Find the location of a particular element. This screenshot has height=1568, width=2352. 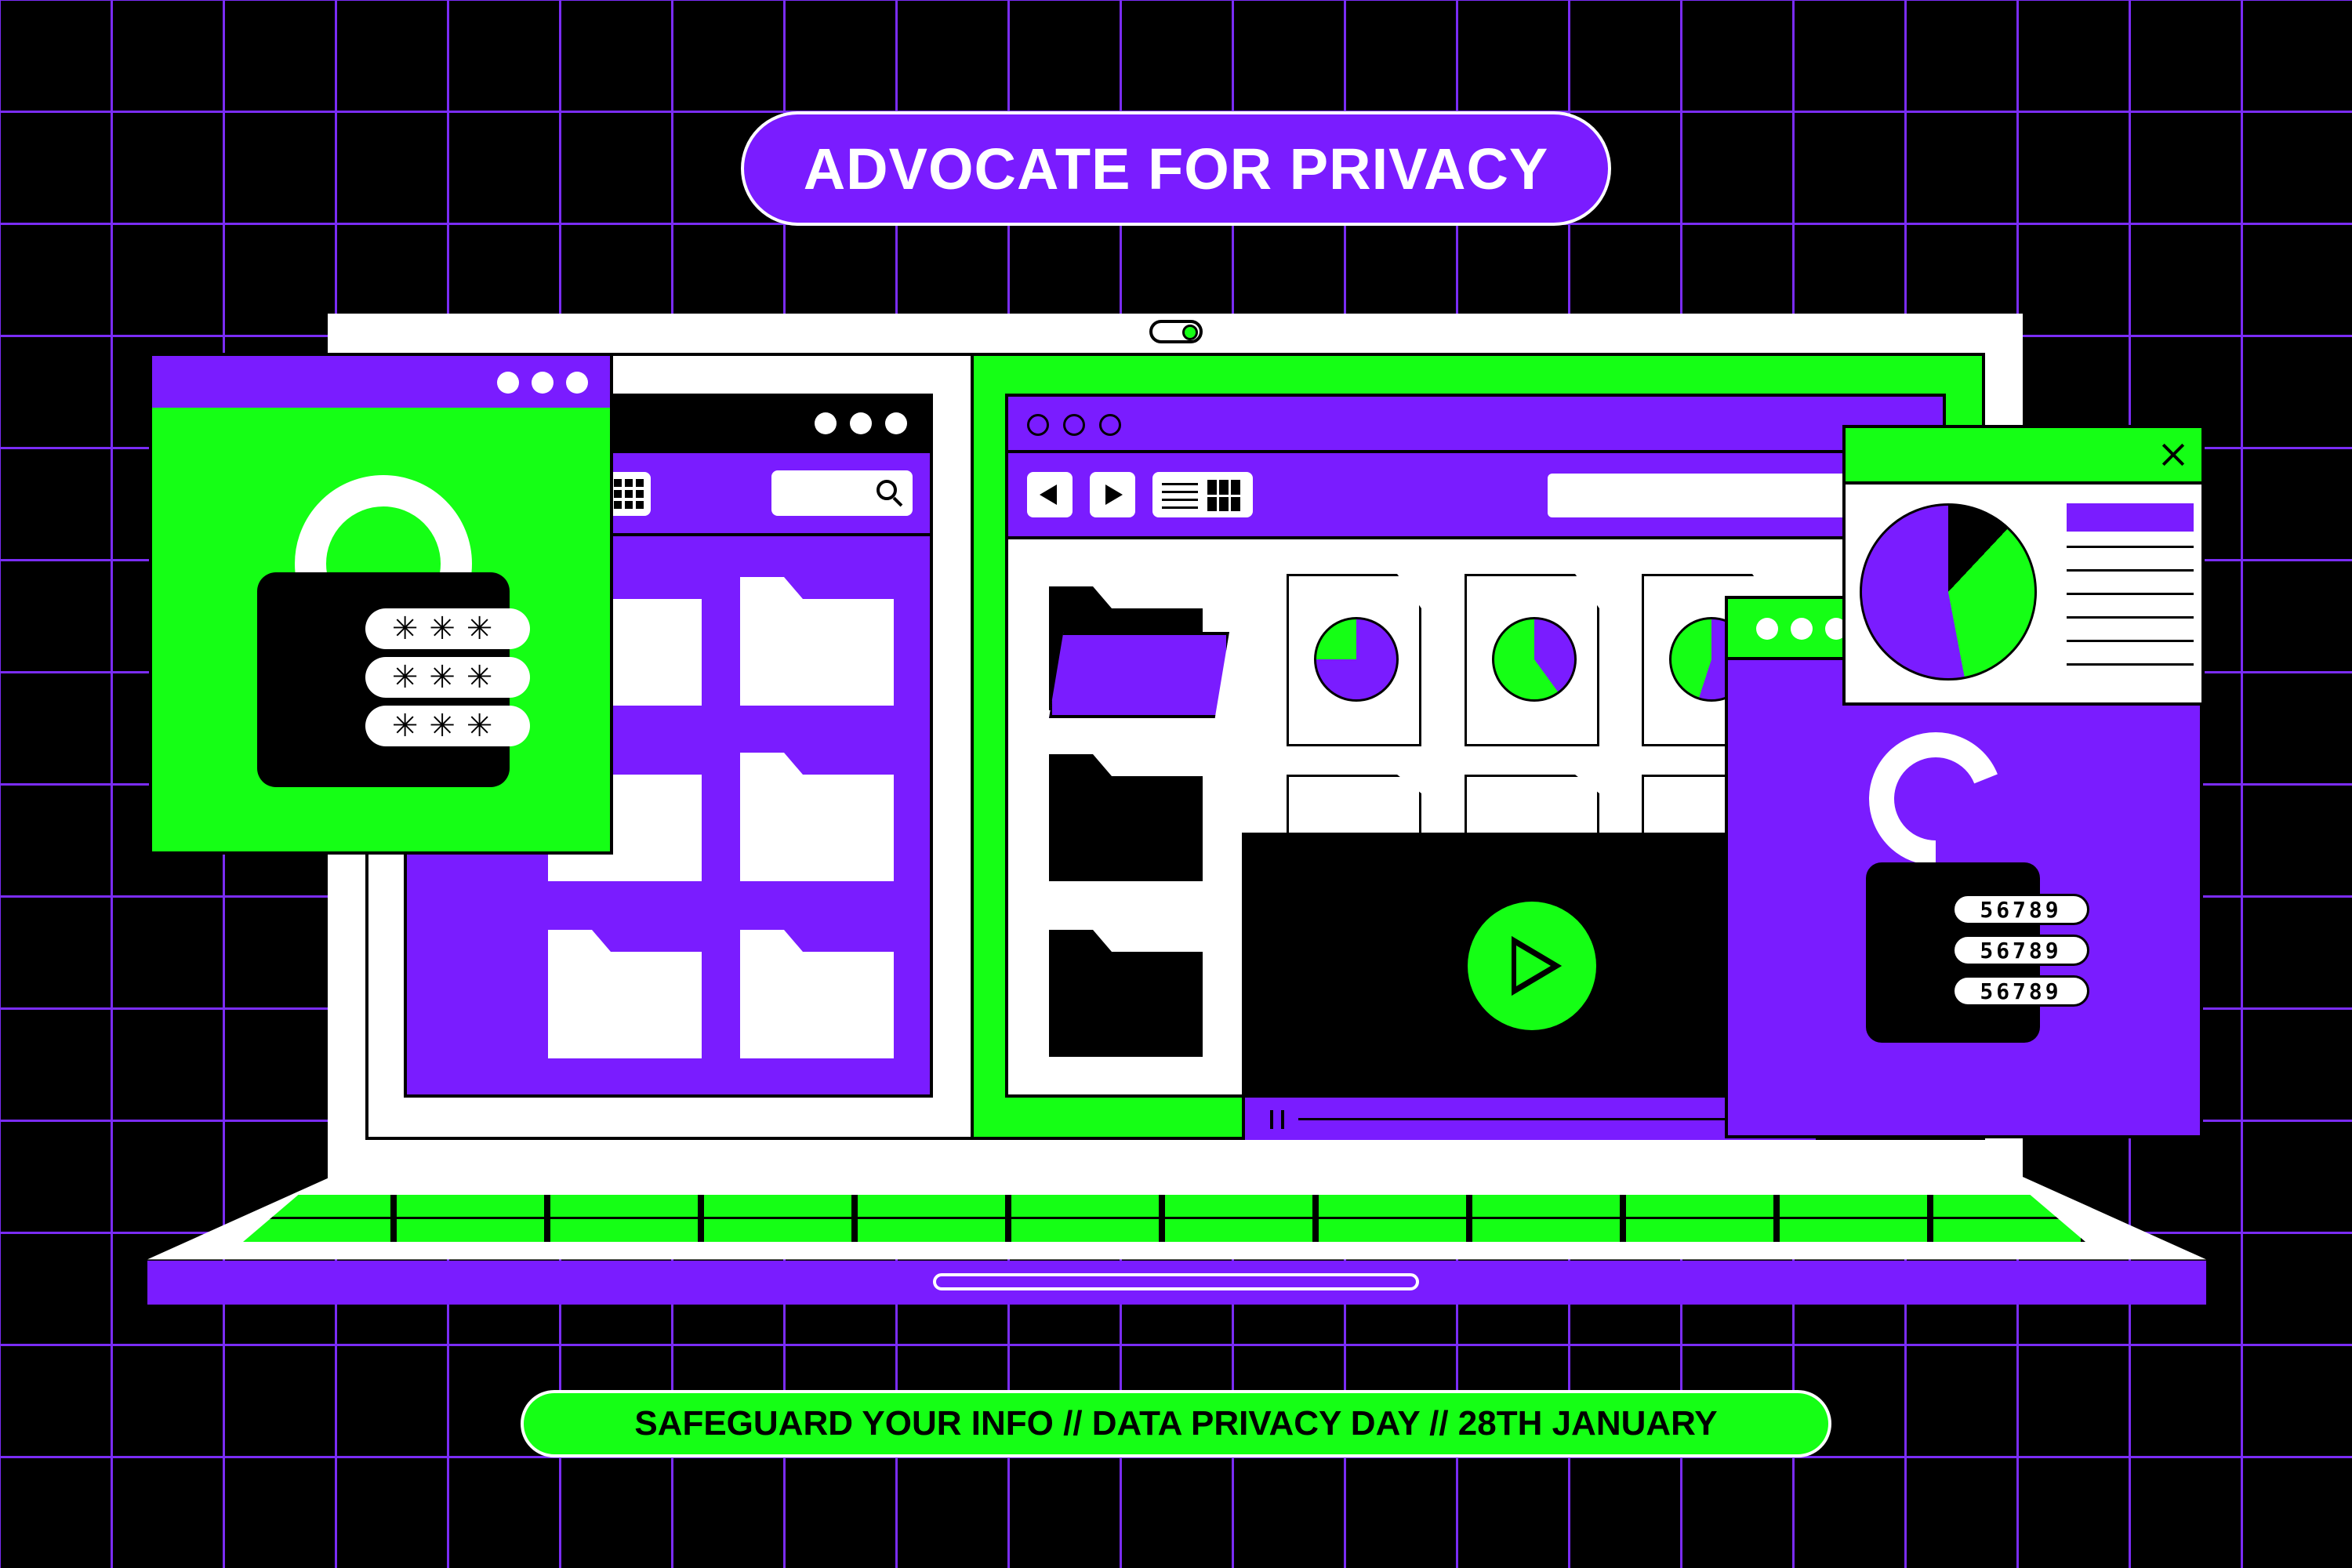

browser-toolbar is located at coordinates (1475, 496).